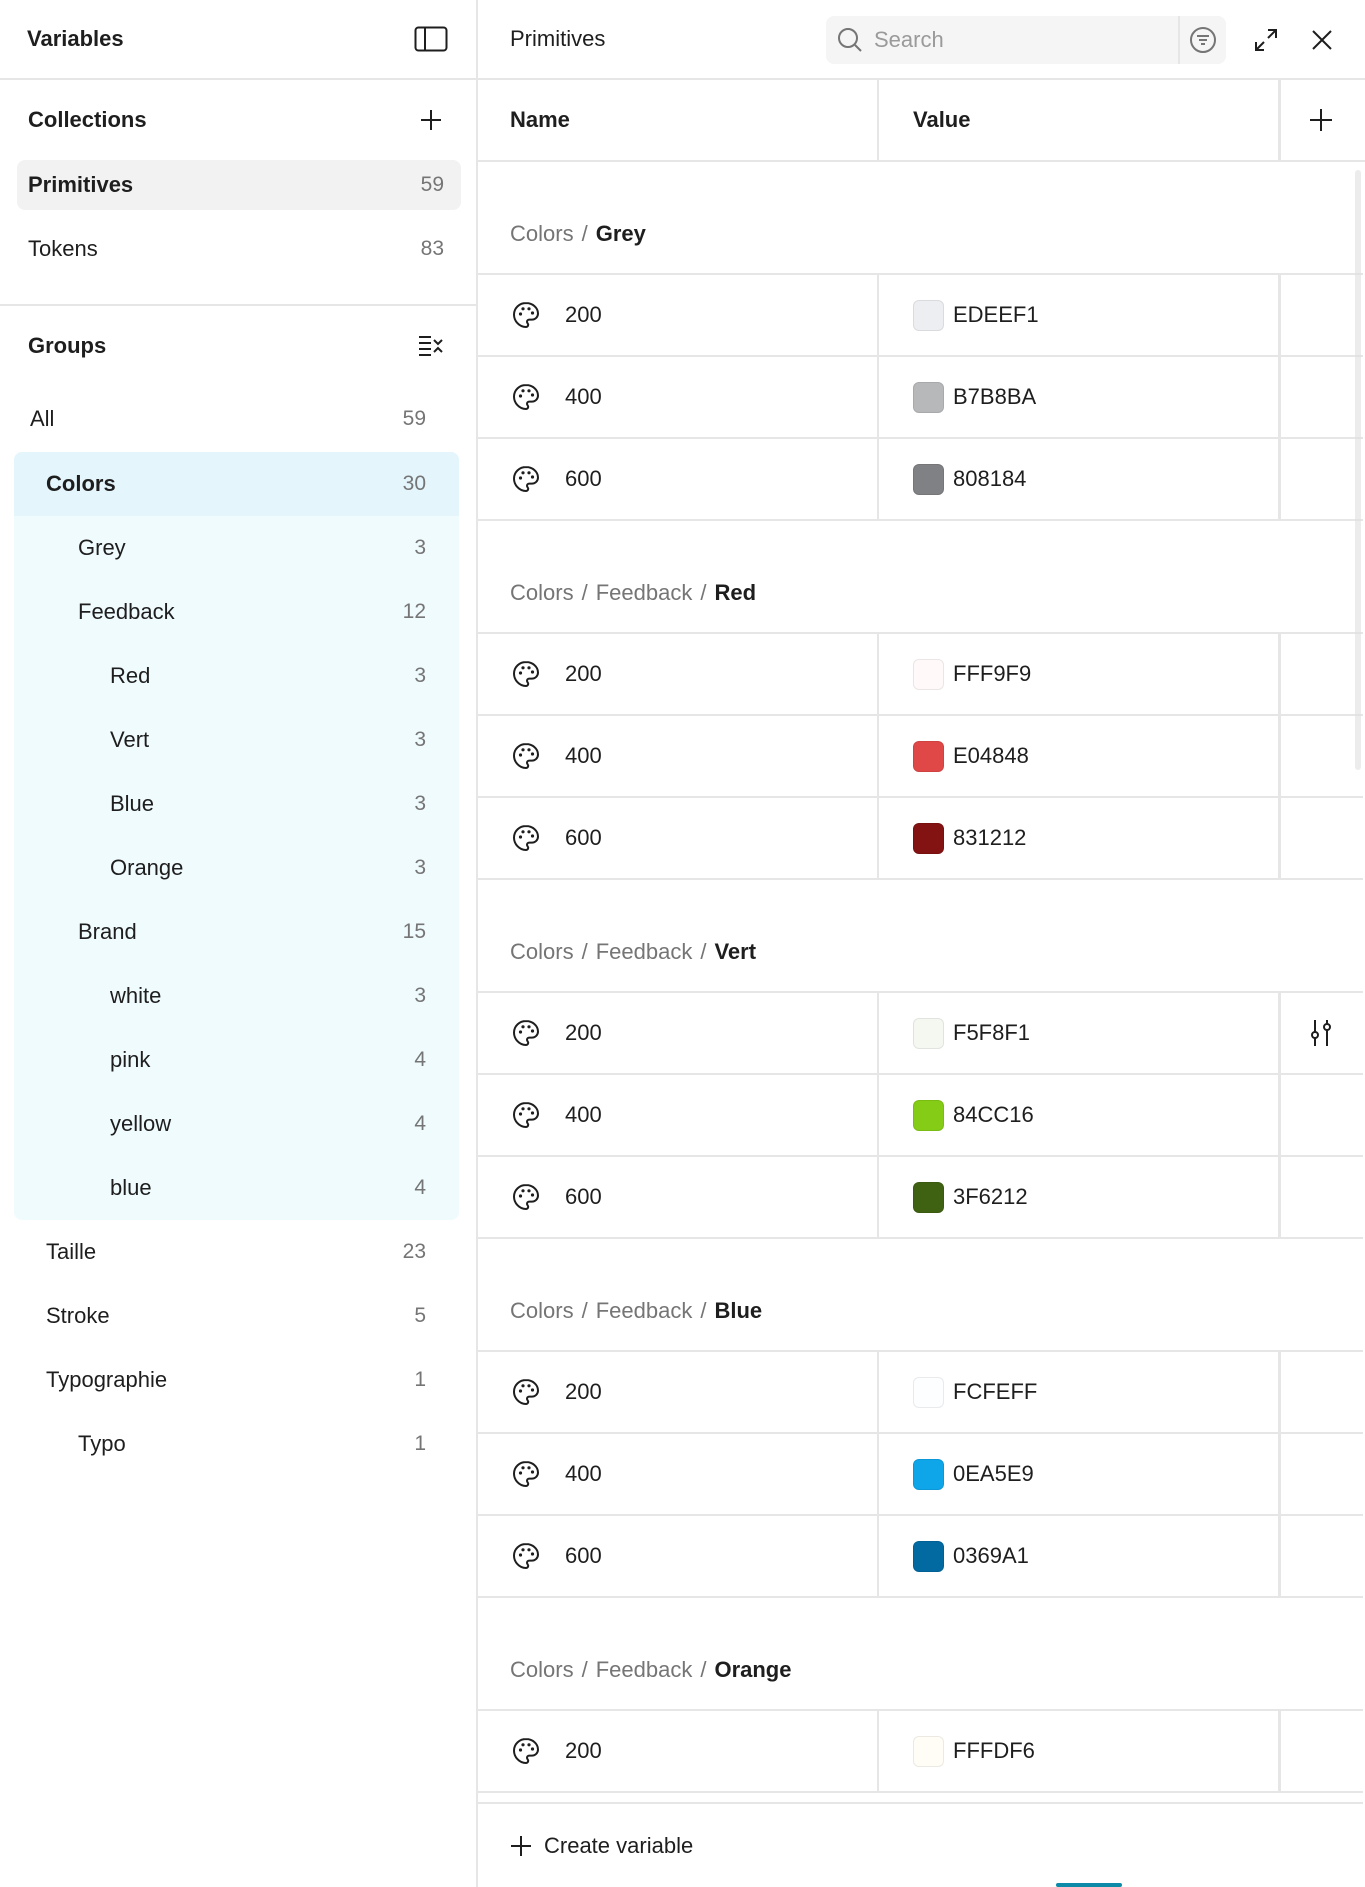 This screenshot has width=1365, height=1887. I want to click on expand-icon, so click(1266, 40).